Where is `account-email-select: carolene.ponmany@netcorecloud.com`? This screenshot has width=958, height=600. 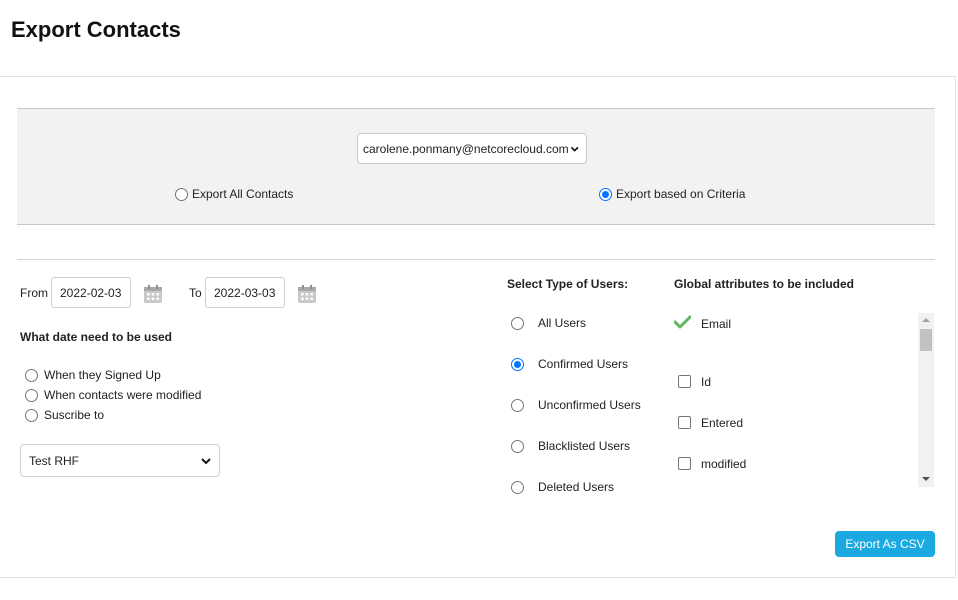
account-email-select: carolene.ponmany@netcorecloud.com is located at coordinates (472, 148).